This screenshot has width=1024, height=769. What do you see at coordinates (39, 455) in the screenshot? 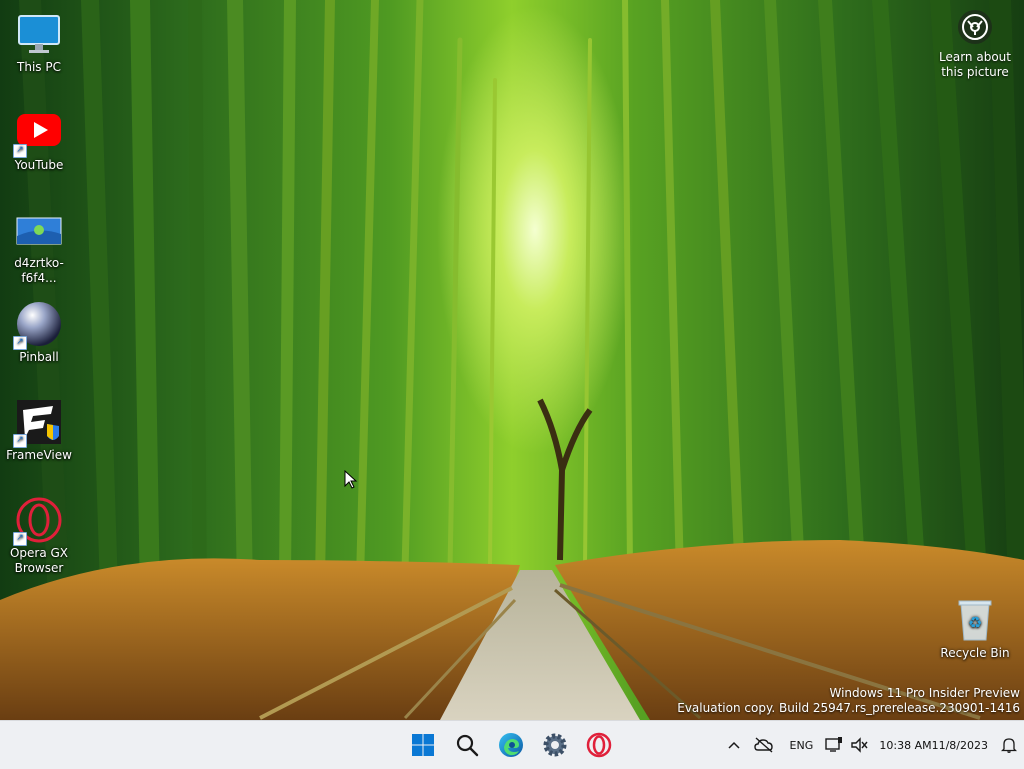
I see `desktop-icon-label: FrameView` at bounding box center [39, 455].